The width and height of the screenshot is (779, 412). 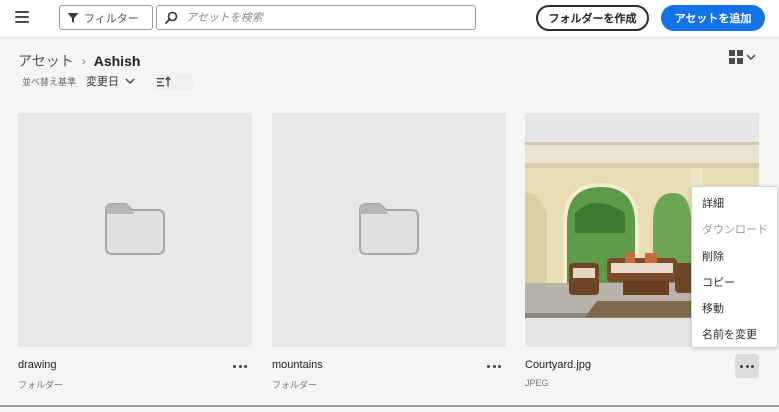 What do you see at coordinates (321, 17) in the screenshot?
I see `search-input` at bounding box center [321, 17].